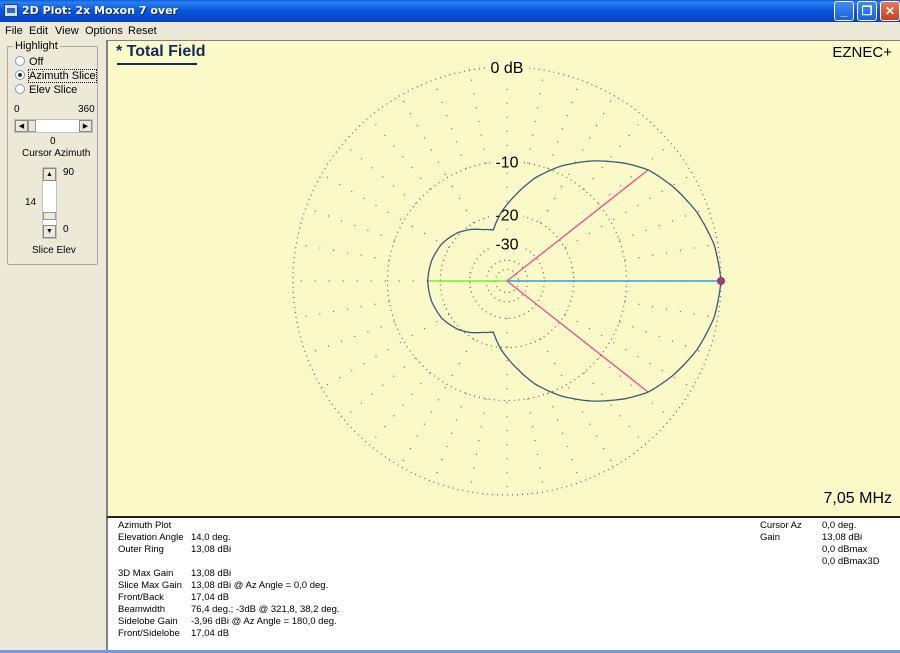  What do you see at coordinates (174, 550) in the screenshot?
I see `info-row: Outer Ring 13,08 dBi` at bounding box center [174, 550].